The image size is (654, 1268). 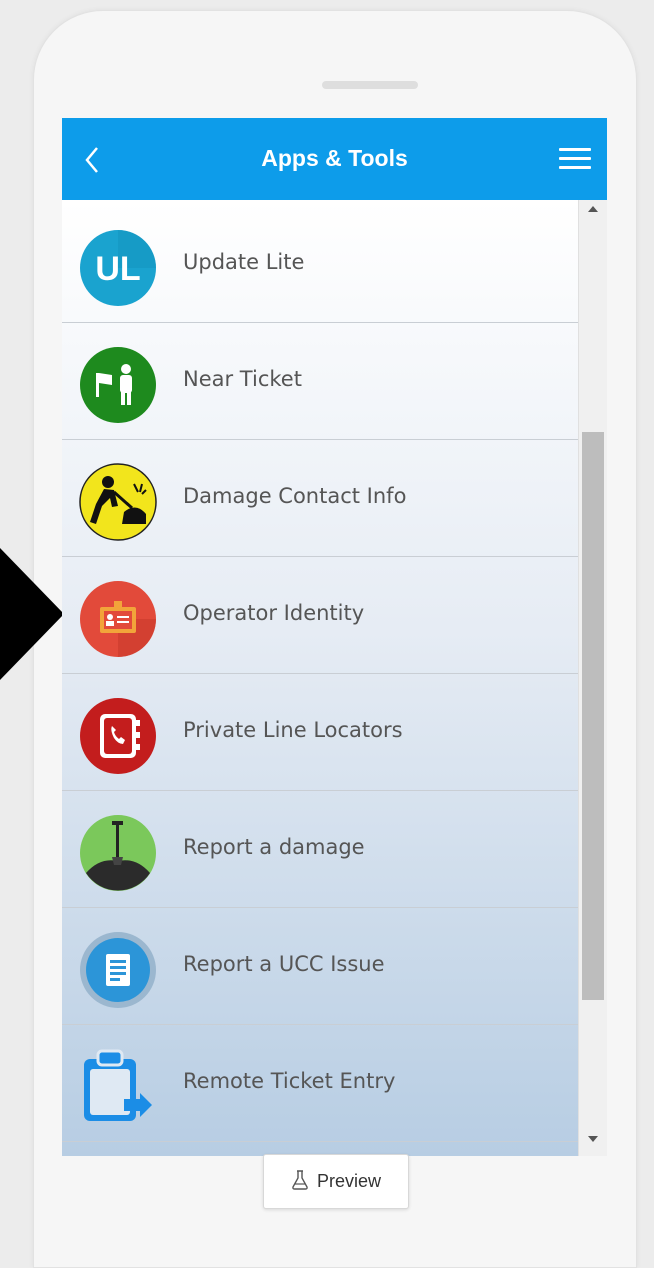 I want to click on app-header: Apps & Tools, so click(x=334, y=159).